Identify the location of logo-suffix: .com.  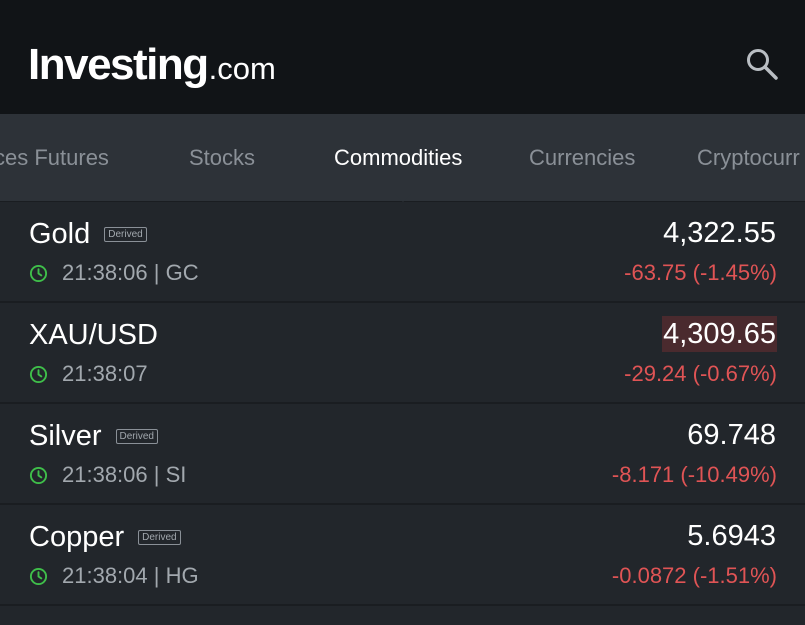
(242, 68).